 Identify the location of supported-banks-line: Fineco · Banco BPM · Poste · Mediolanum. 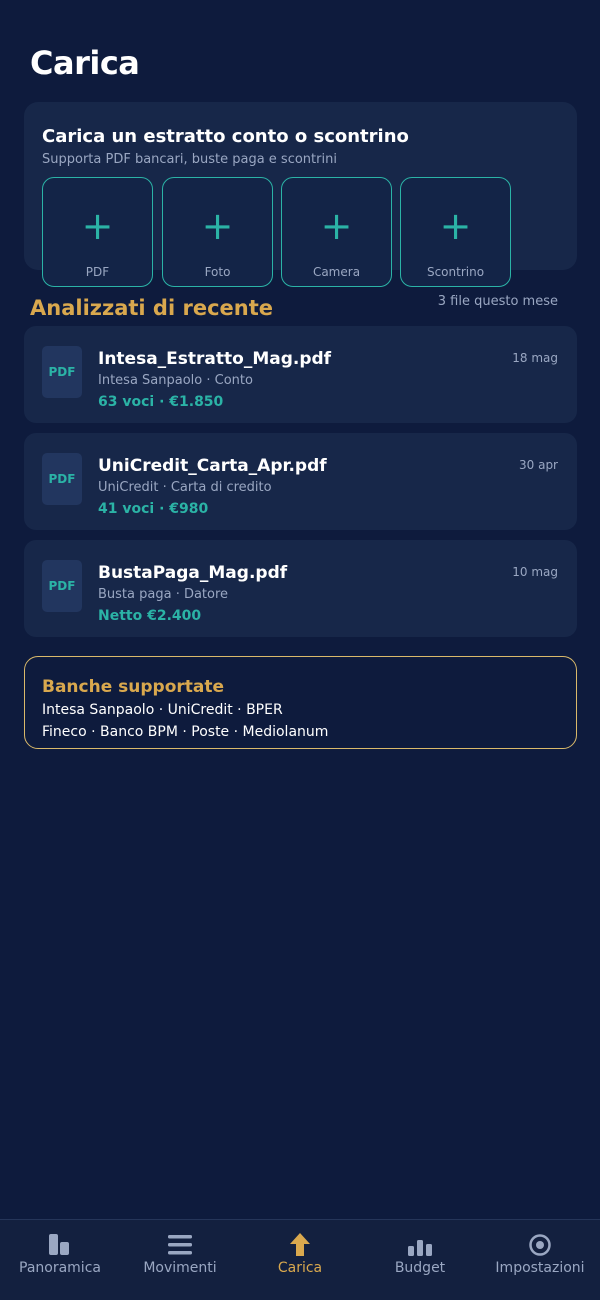
(185, 732).